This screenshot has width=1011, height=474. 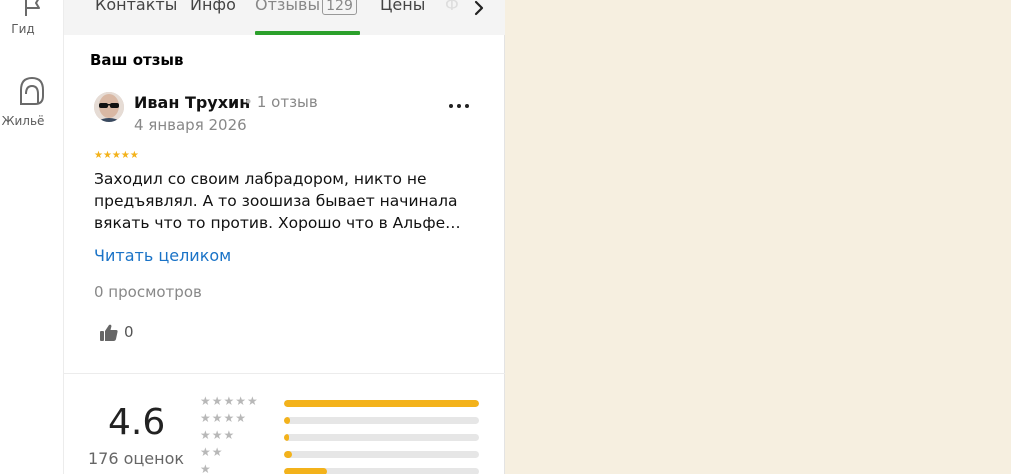 I want to click on tabs-scroll-right-button, so click(x=479, y=10).